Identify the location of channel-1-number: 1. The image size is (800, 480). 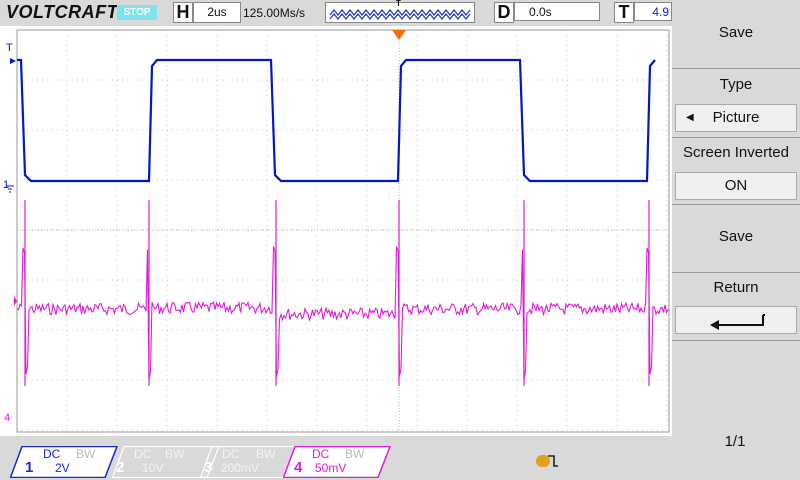
(29, 467).